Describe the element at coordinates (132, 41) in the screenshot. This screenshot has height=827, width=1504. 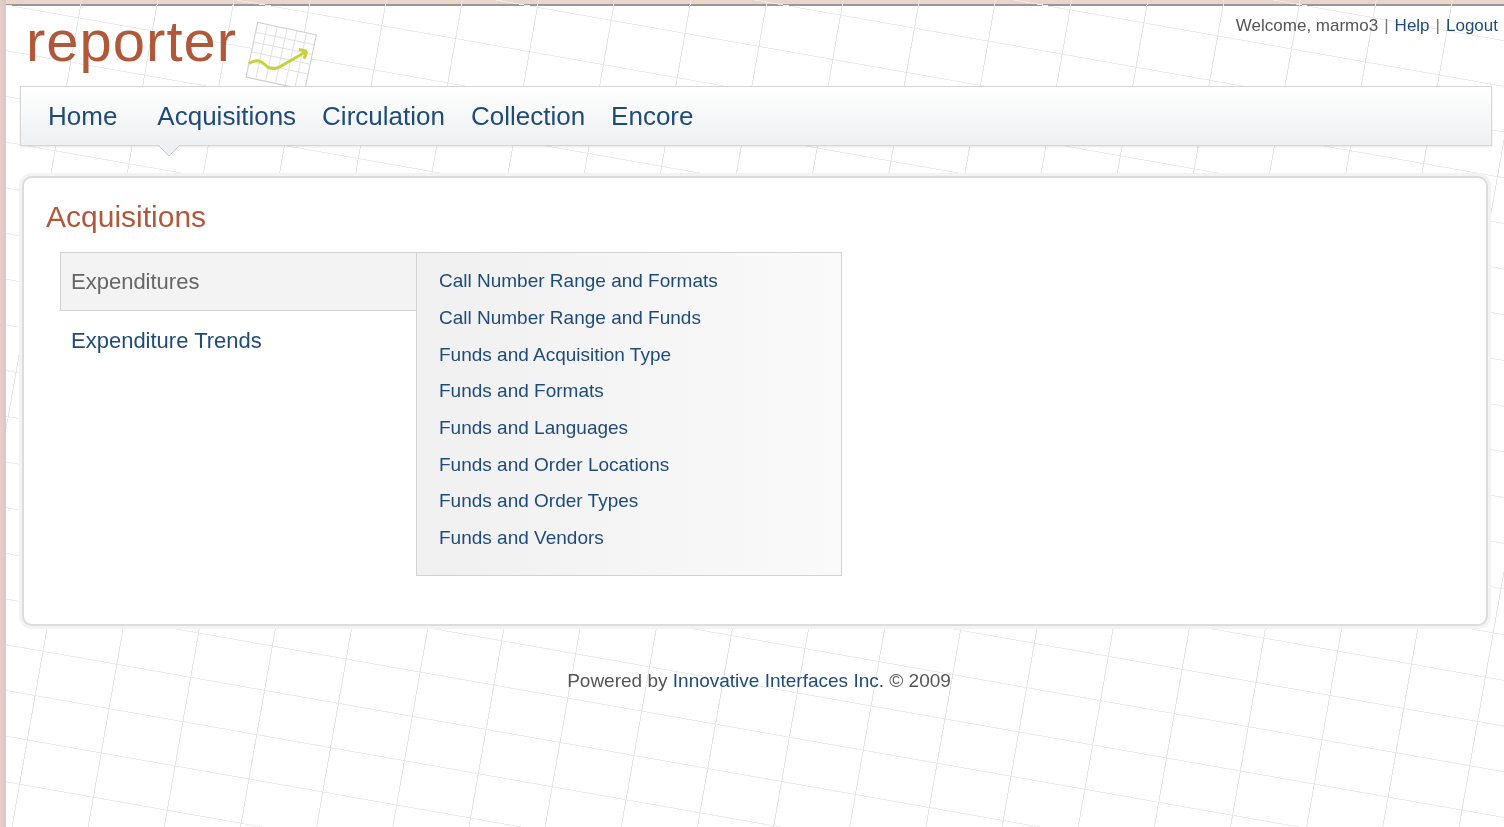
I see `logo-text: reporter` at that location.